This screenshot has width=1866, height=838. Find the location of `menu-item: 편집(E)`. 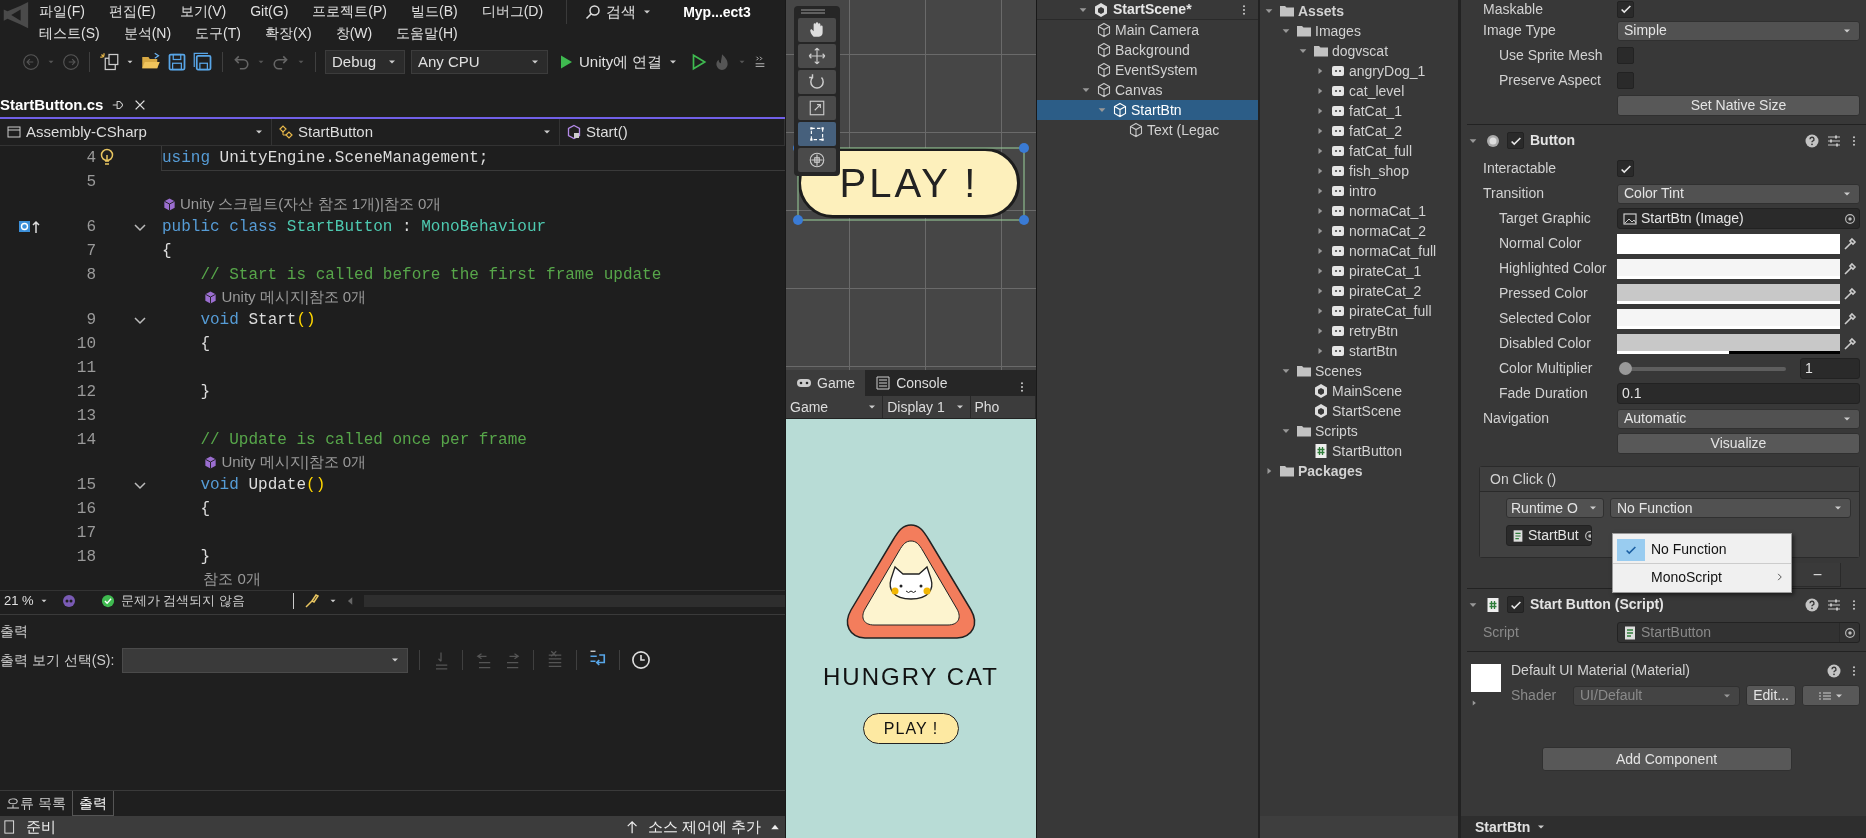

menu-item: 편집(E) is located at coordinates (132, 11).